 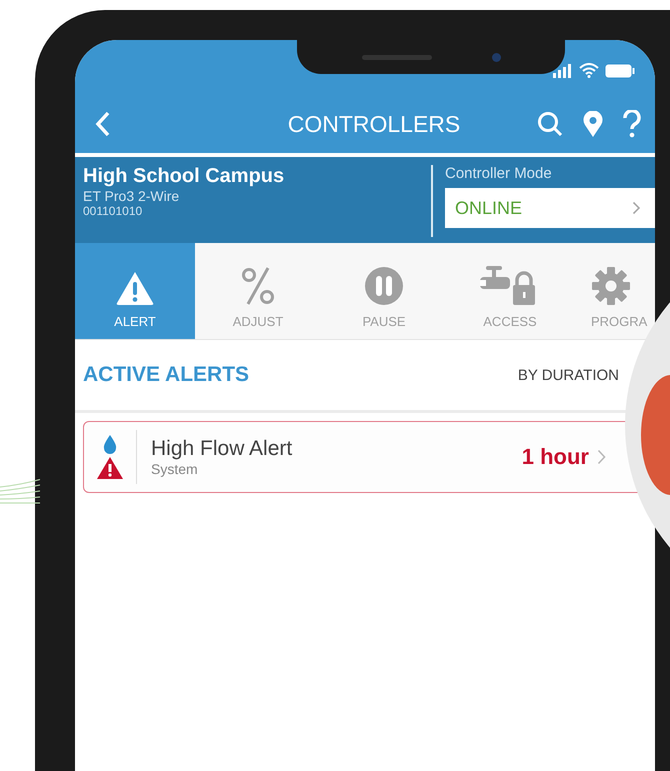 What do you see at coordinates (110, 445) in the screenshot?
I see `water-drop-icon` at bounding box center [110, 445].